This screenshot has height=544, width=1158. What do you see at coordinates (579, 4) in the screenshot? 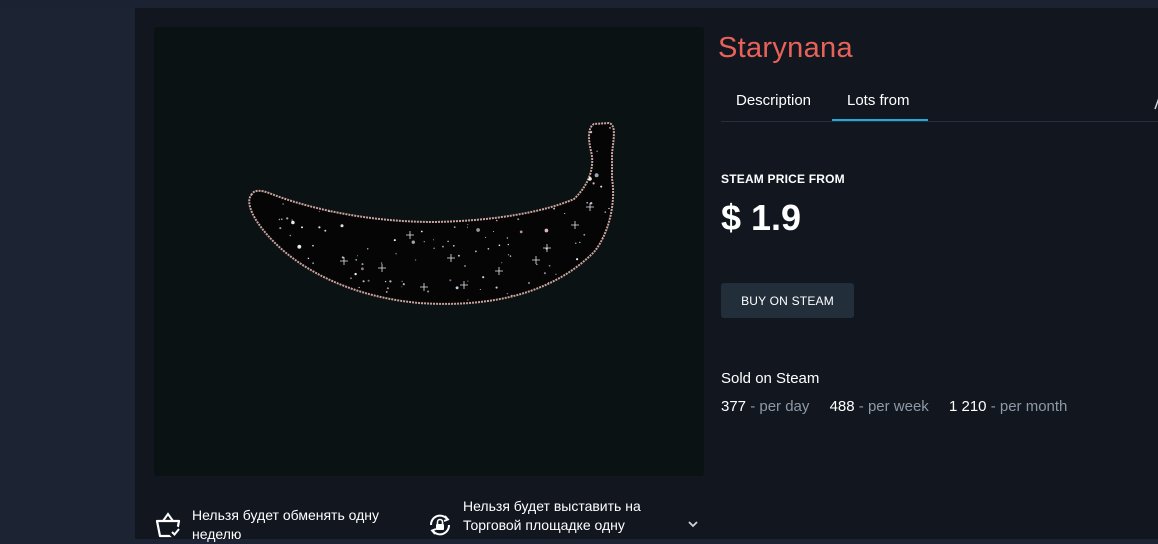
I see `top-strip` at bounding box center [579, 4].